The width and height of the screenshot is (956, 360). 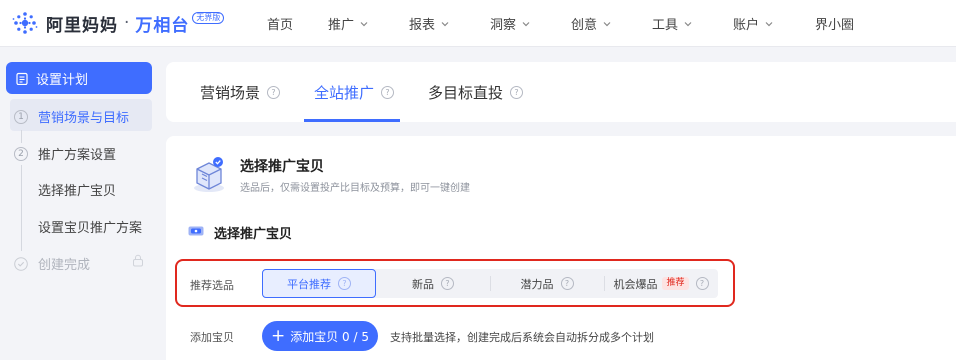 What do you see at coordinates (21, 263) in the screenshot?
I see `check-circle-icon` at bounding box center [21, 263].